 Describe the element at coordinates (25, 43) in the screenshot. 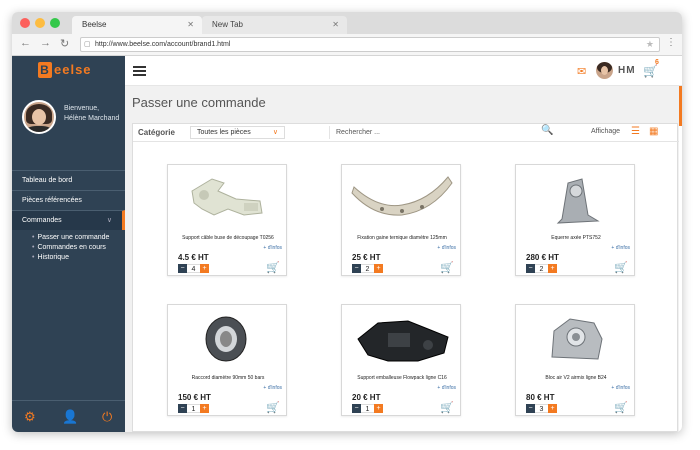

I see `back-arrow-icon: ←` at that location.